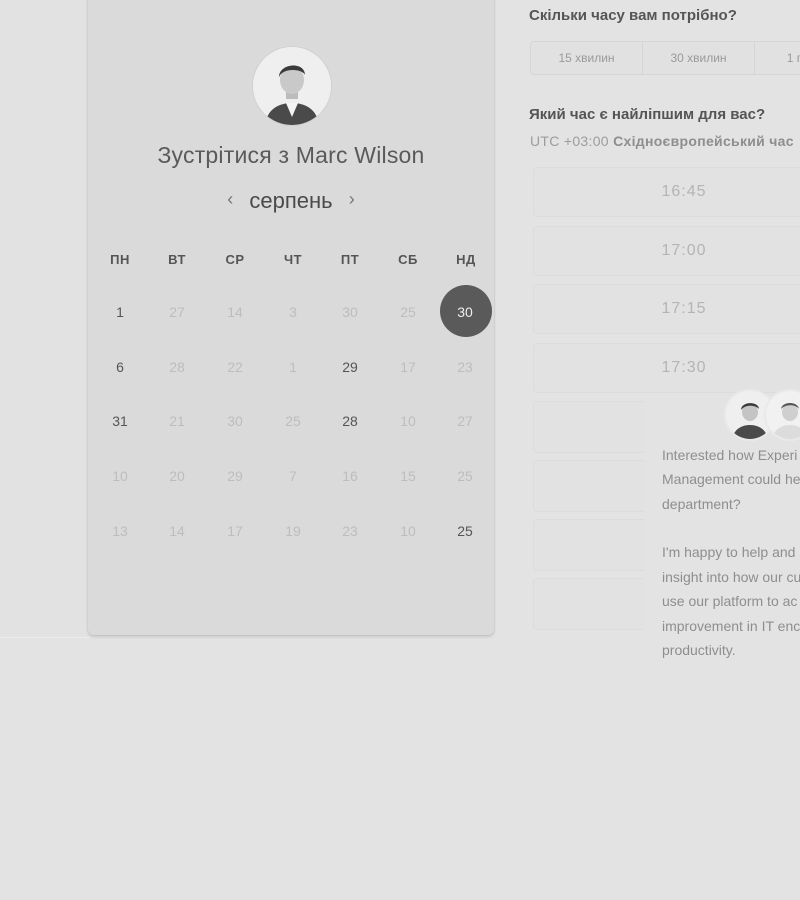  What do you see at coordinates (408, 259) in the screenshot?
I see `weekday-label: СБ` at bounding box center [408, 259].